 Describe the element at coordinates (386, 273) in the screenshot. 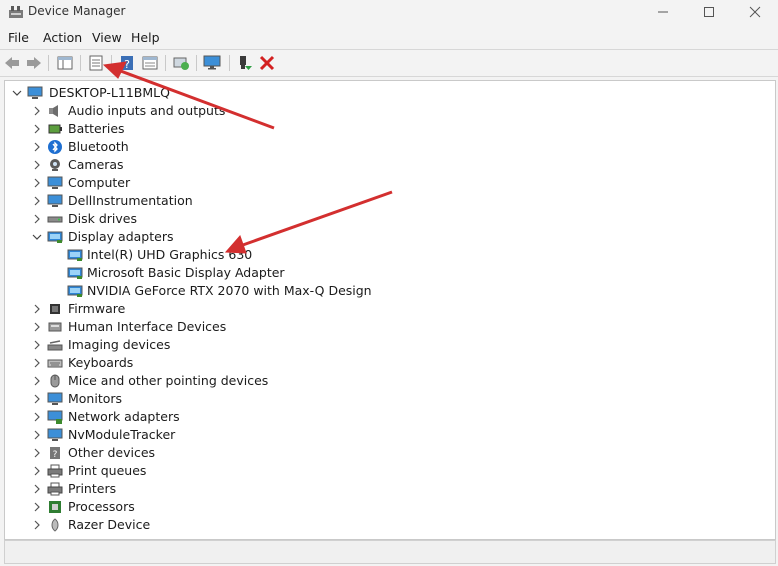

I see `device-node: Microsoft Basic Display Adapter` at that location.